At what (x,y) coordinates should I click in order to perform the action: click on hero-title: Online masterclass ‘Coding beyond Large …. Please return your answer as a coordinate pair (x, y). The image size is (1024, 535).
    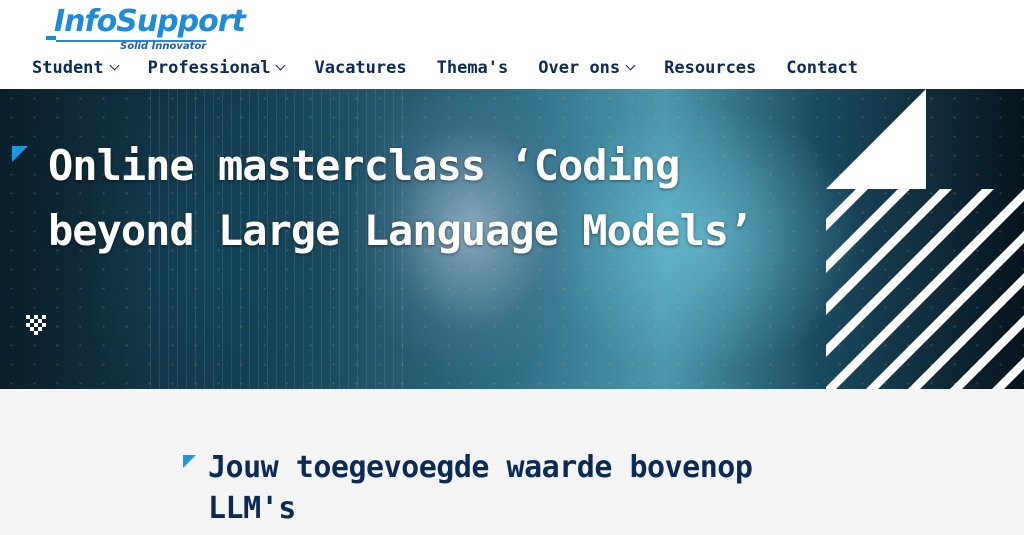
    Looking at the image, I should click on (400, 198).